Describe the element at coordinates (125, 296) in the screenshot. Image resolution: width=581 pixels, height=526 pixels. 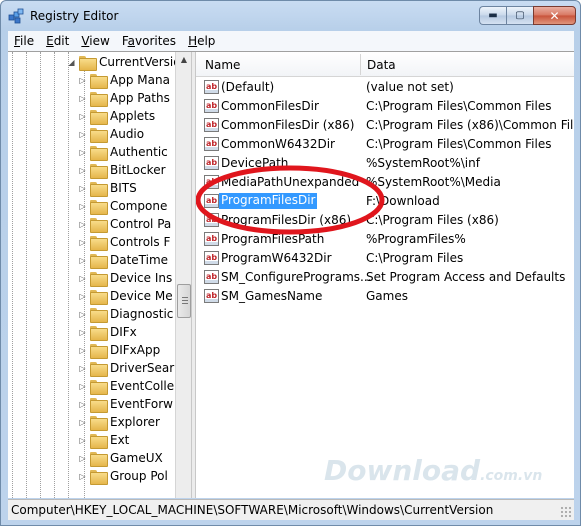
I see `tree-item: ▷ Device Me` at that location.